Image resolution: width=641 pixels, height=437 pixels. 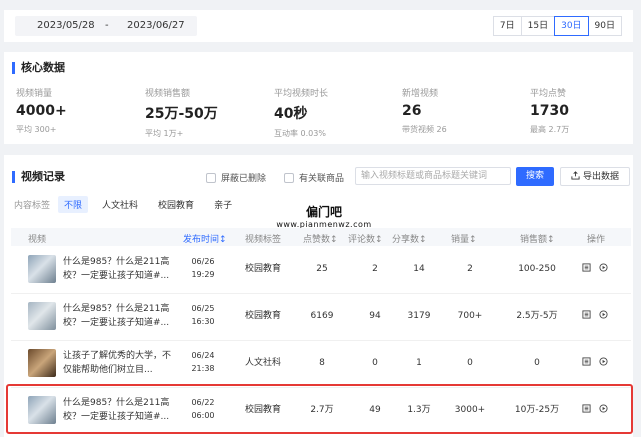 I want to click on period-15d-button: 15日, so click(x=538, y=26).